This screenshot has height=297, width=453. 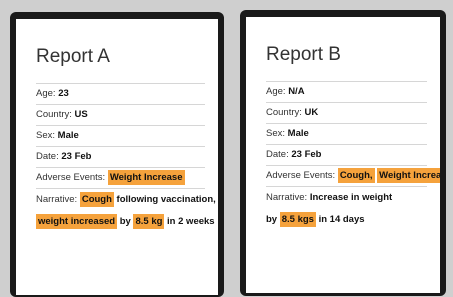 What do you see at coordinates (356, 175) in the screenshot?
I see `adverse-event-highlight-cough: Cough,` at bounding box center [356, 175].